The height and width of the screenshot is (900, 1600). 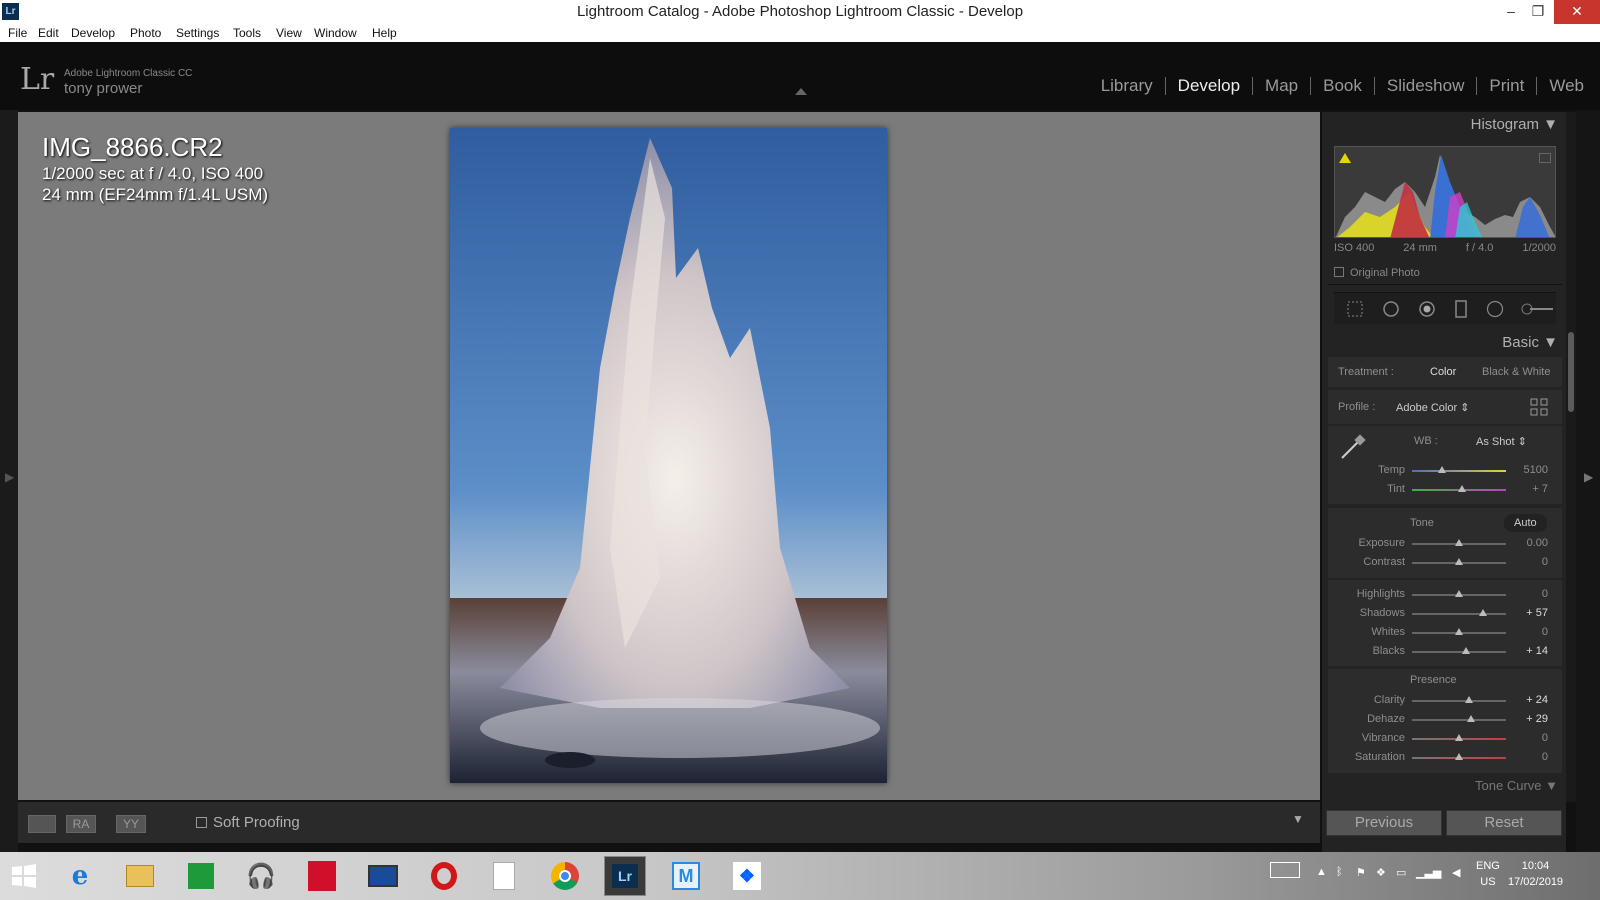 I want to click on wifi-icon: ▁▃▅, so click(x=1428, y=872).